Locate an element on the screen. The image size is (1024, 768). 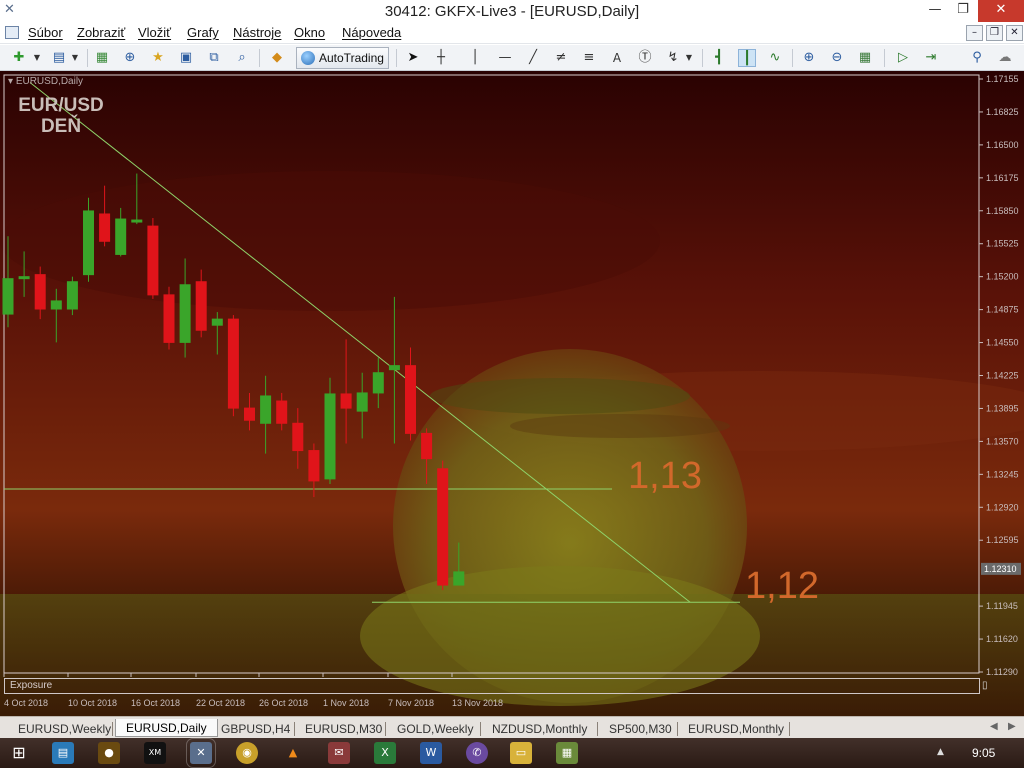
profiles-dropdown-icon: ▼ is located at coordinates (75, 58).